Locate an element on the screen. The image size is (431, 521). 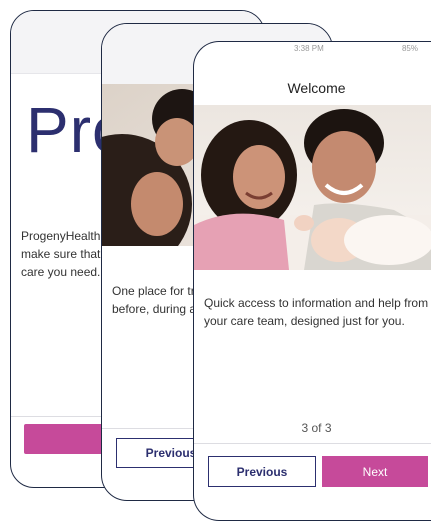
status-time: 3:38 PM is located at coordinates (309, 48).